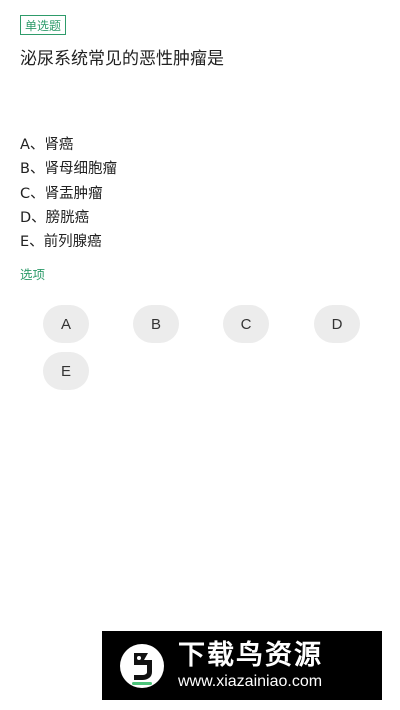 This screenshot has height=710, width=400. I want to click on option-b: B、肾母细胞瘤, so click(68, 169).